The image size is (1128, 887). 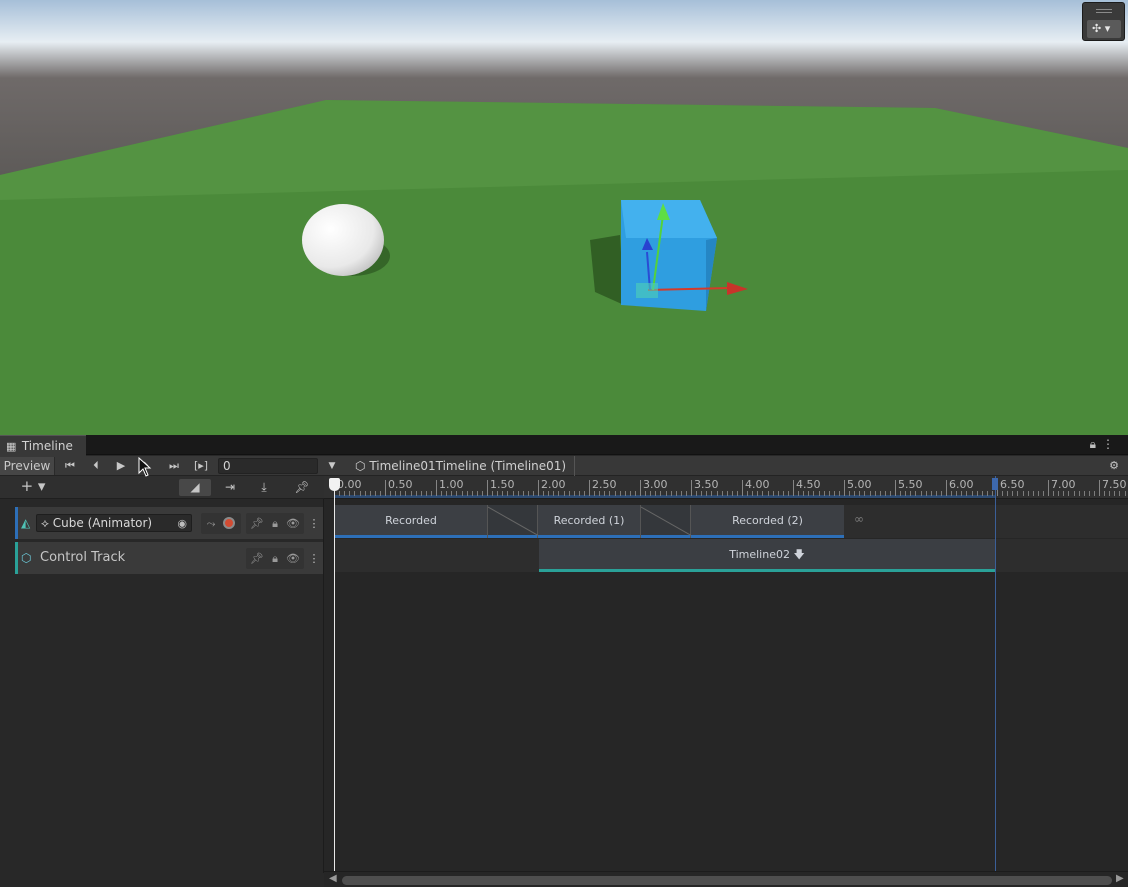 What do you see at coordinates (334, 677) in the screenshot?
I see `playhead-line` at bounding box center [334, 677].